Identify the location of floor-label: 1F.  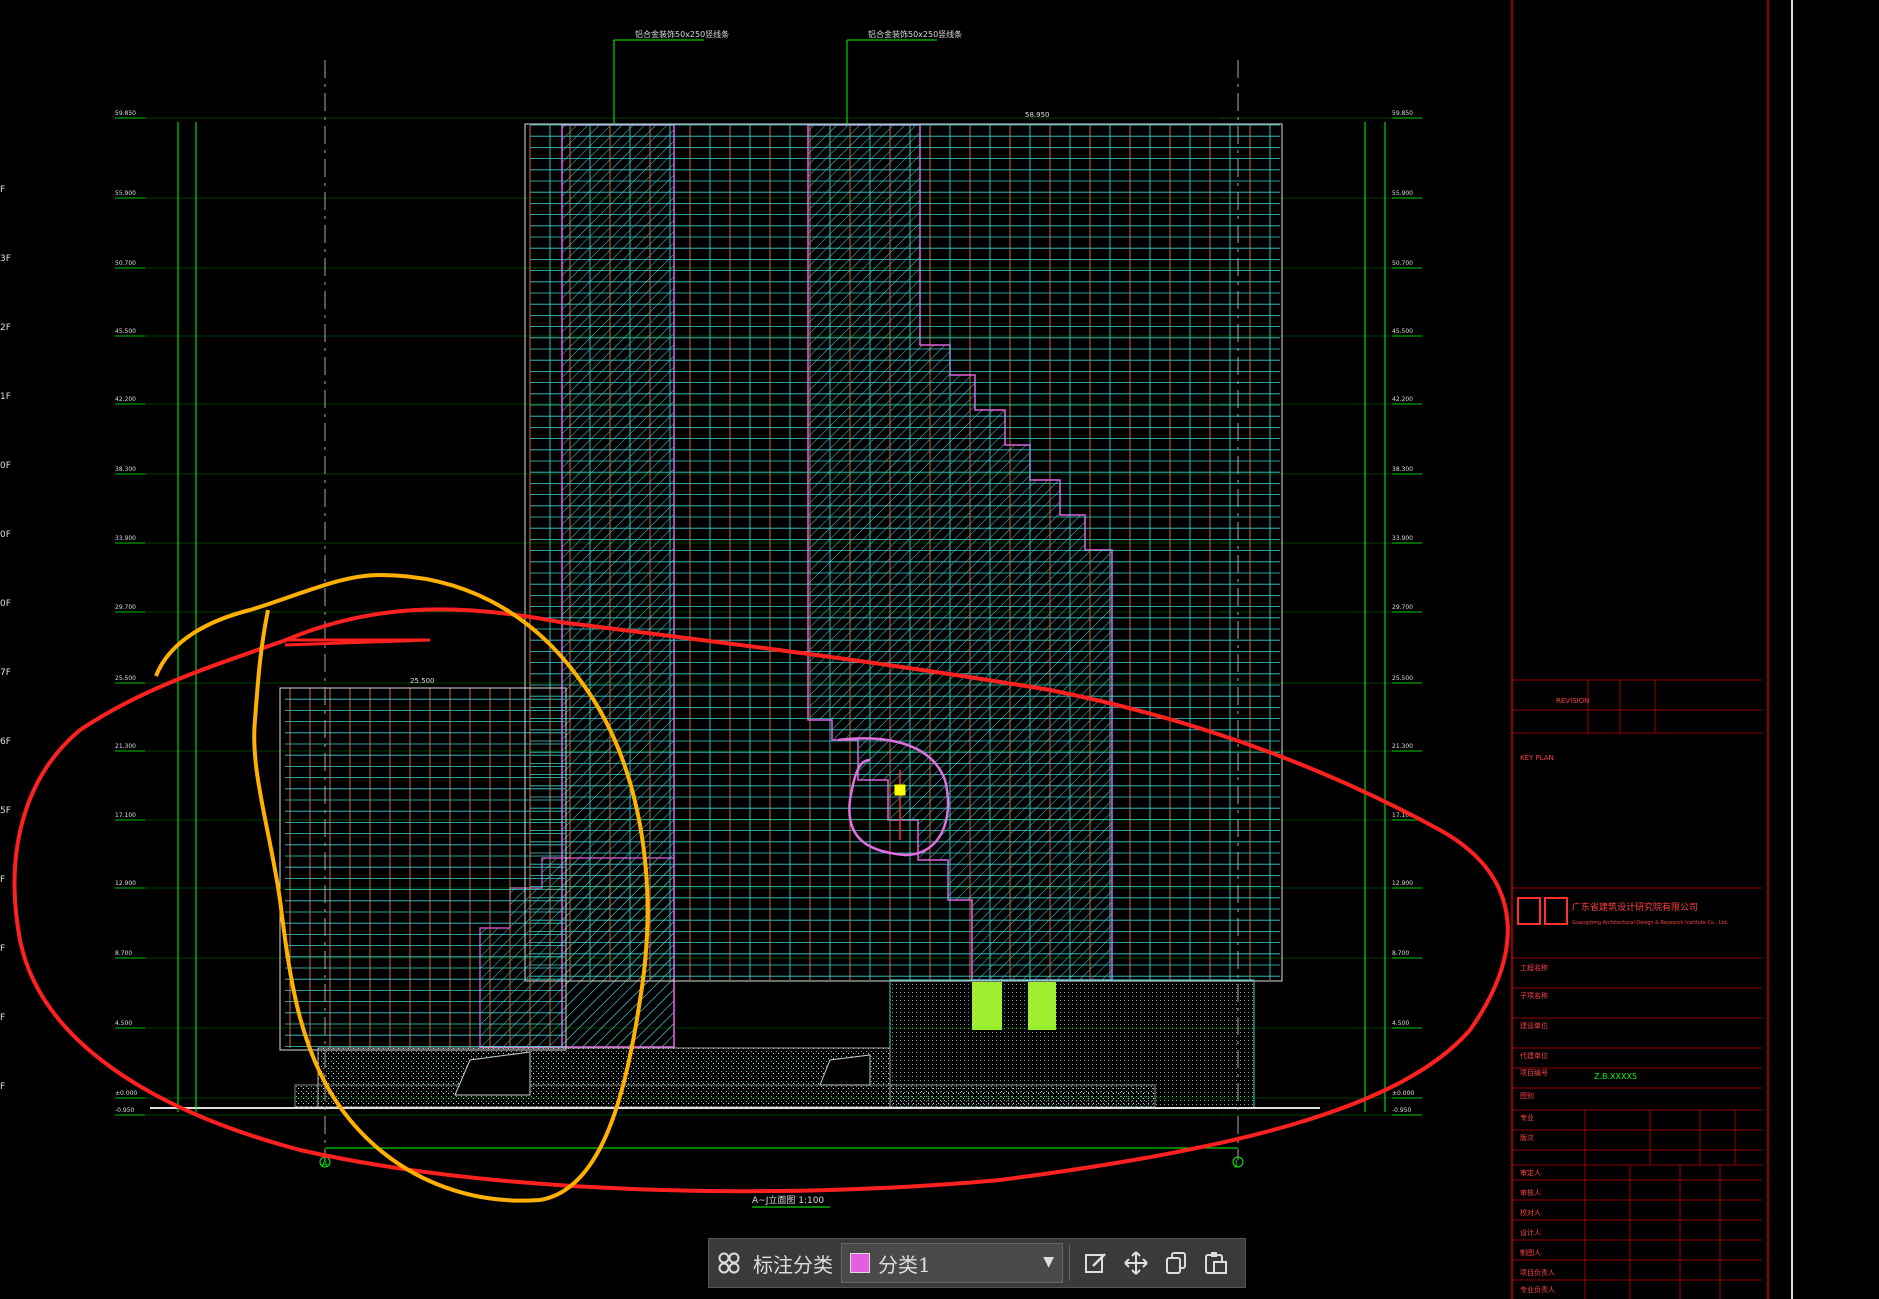
(5, 397).